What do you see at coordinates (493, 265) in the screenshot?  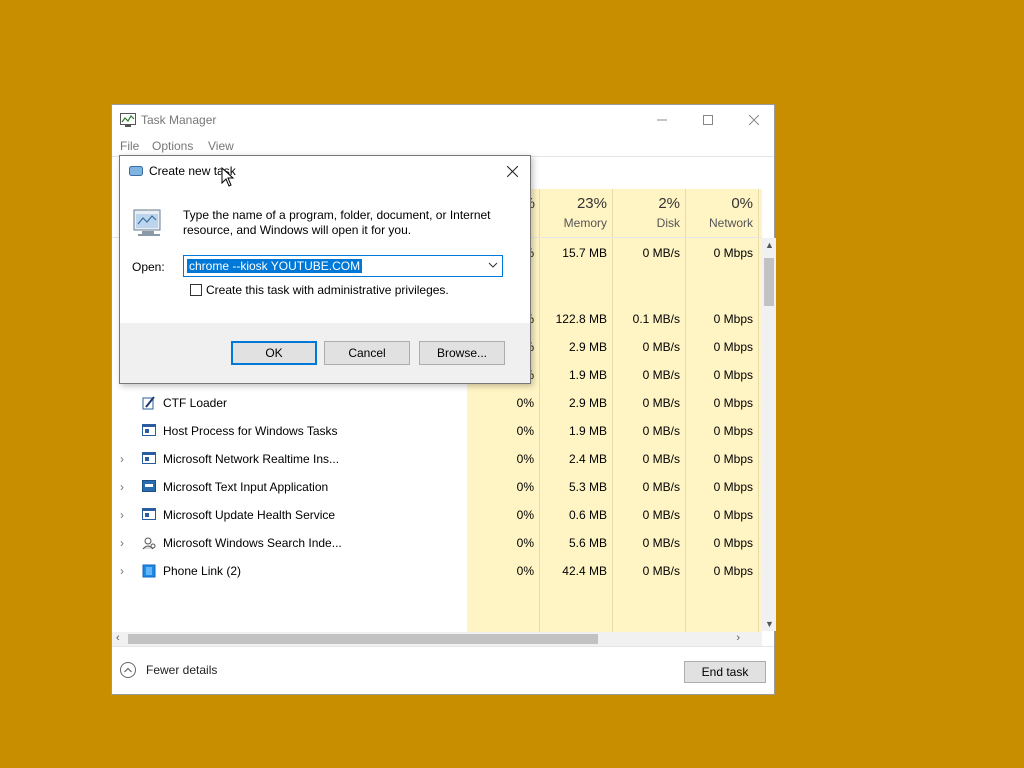 I see `chevron-down-icon` at bounding box center [493, 265].